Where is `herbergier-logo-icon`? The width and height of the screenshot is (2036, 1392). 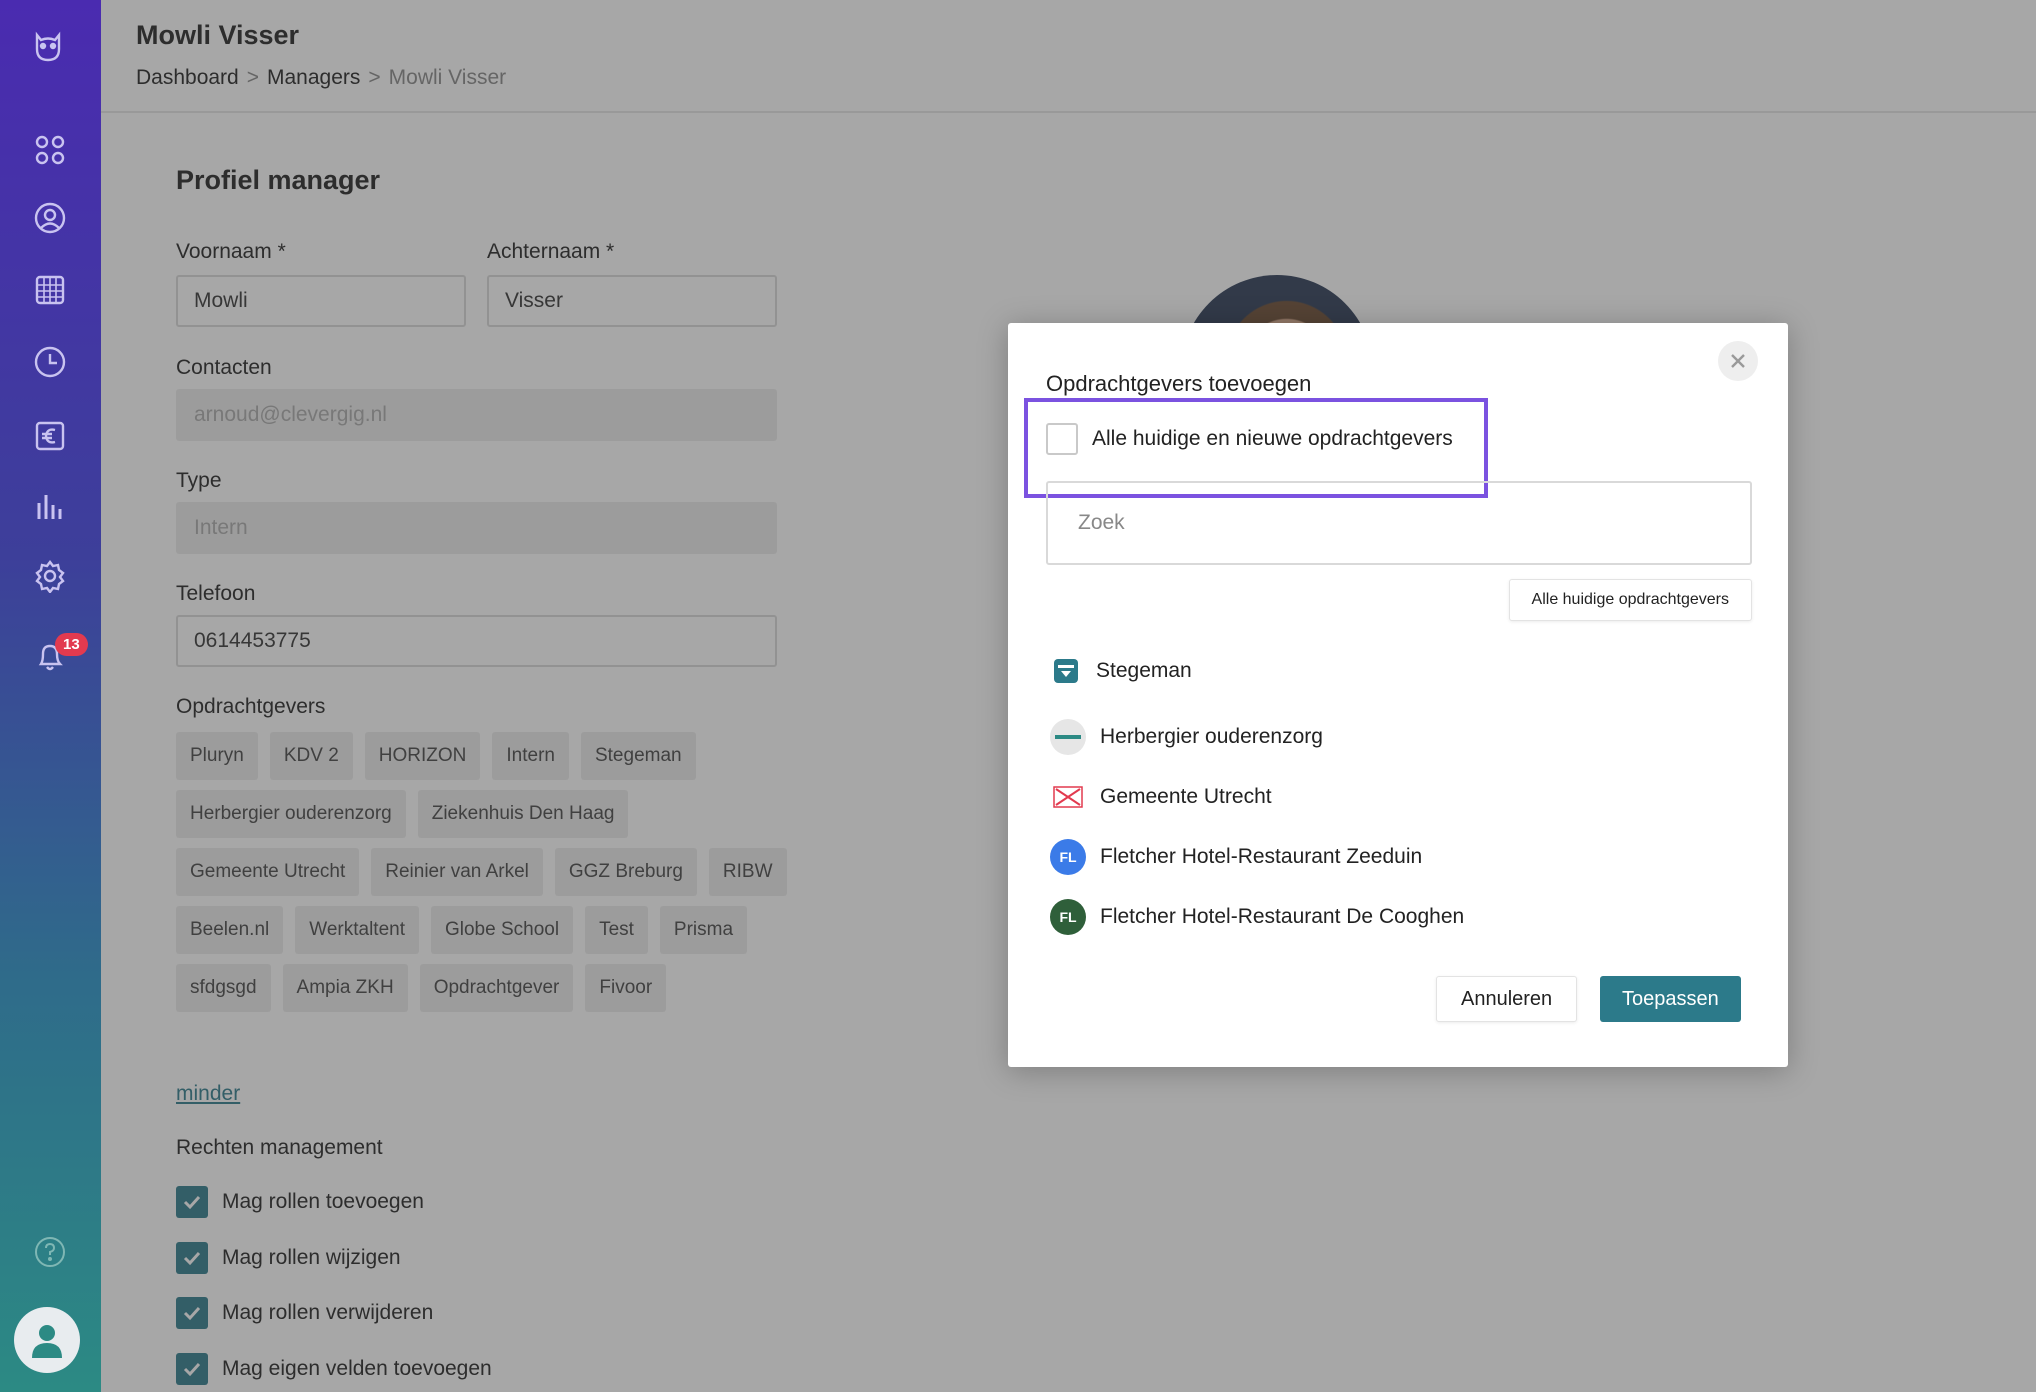
herbergier-logo-icon is located at coordinates (1068, 737).